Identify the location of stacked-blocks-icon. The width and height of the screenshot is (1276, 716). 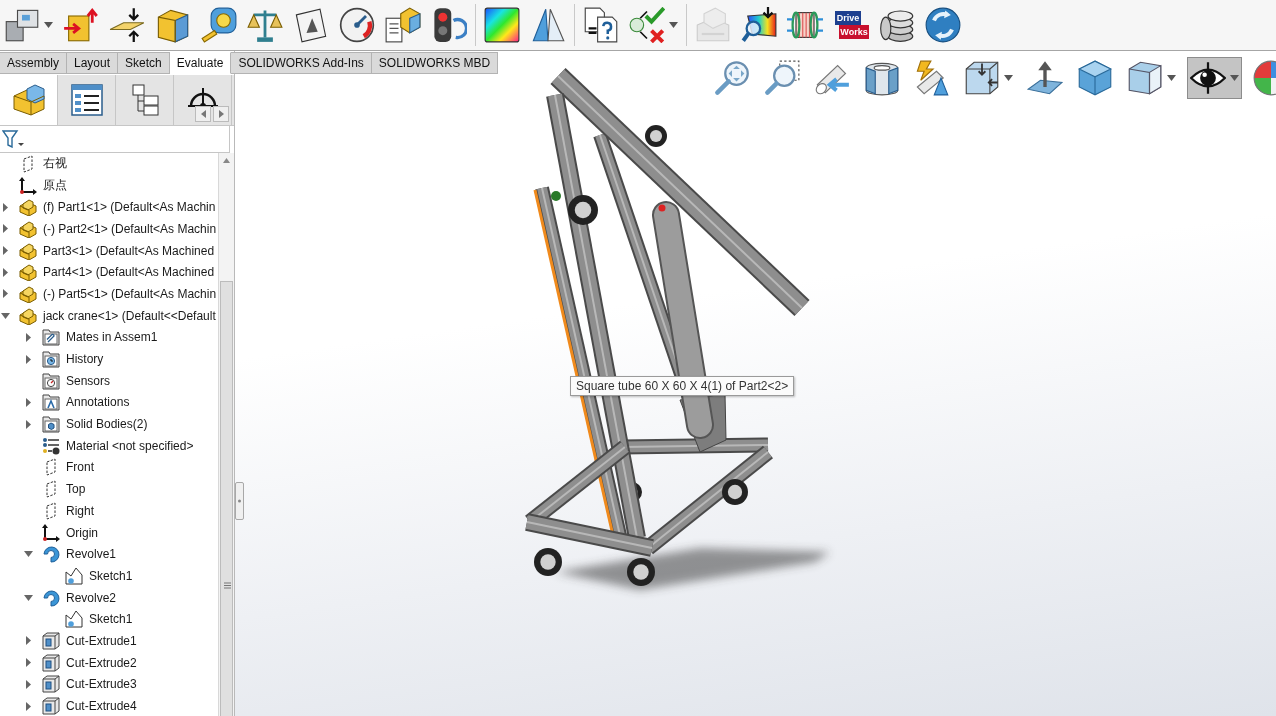
(22, 25).